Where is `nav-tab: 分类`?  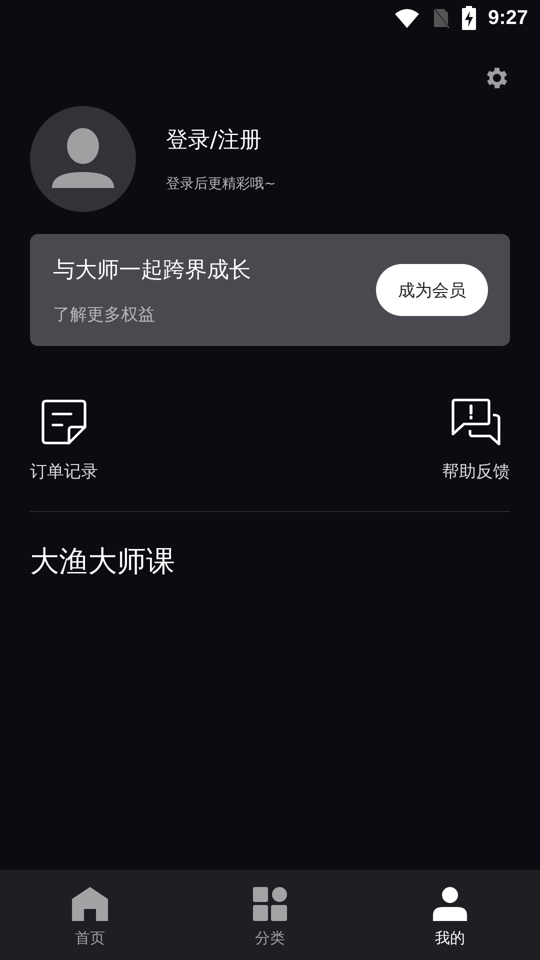
nav-tab: 分类 is located at coordinates (270, 915).